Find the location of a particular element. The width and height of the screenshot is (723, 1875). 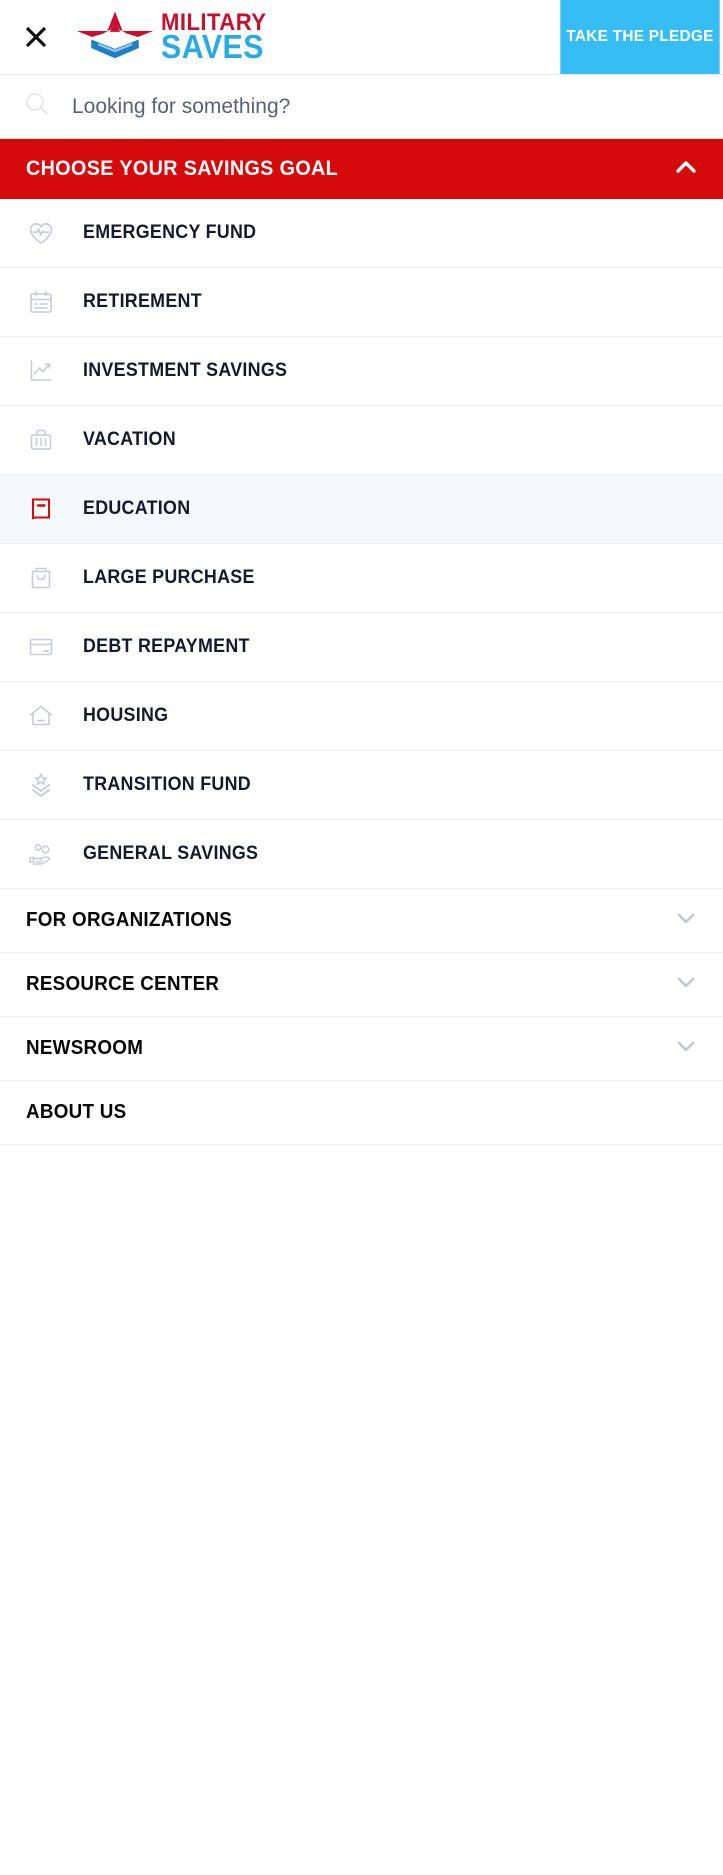

nav-section-newsroom: NEWSROOM is located at coordinates (361, 1049).